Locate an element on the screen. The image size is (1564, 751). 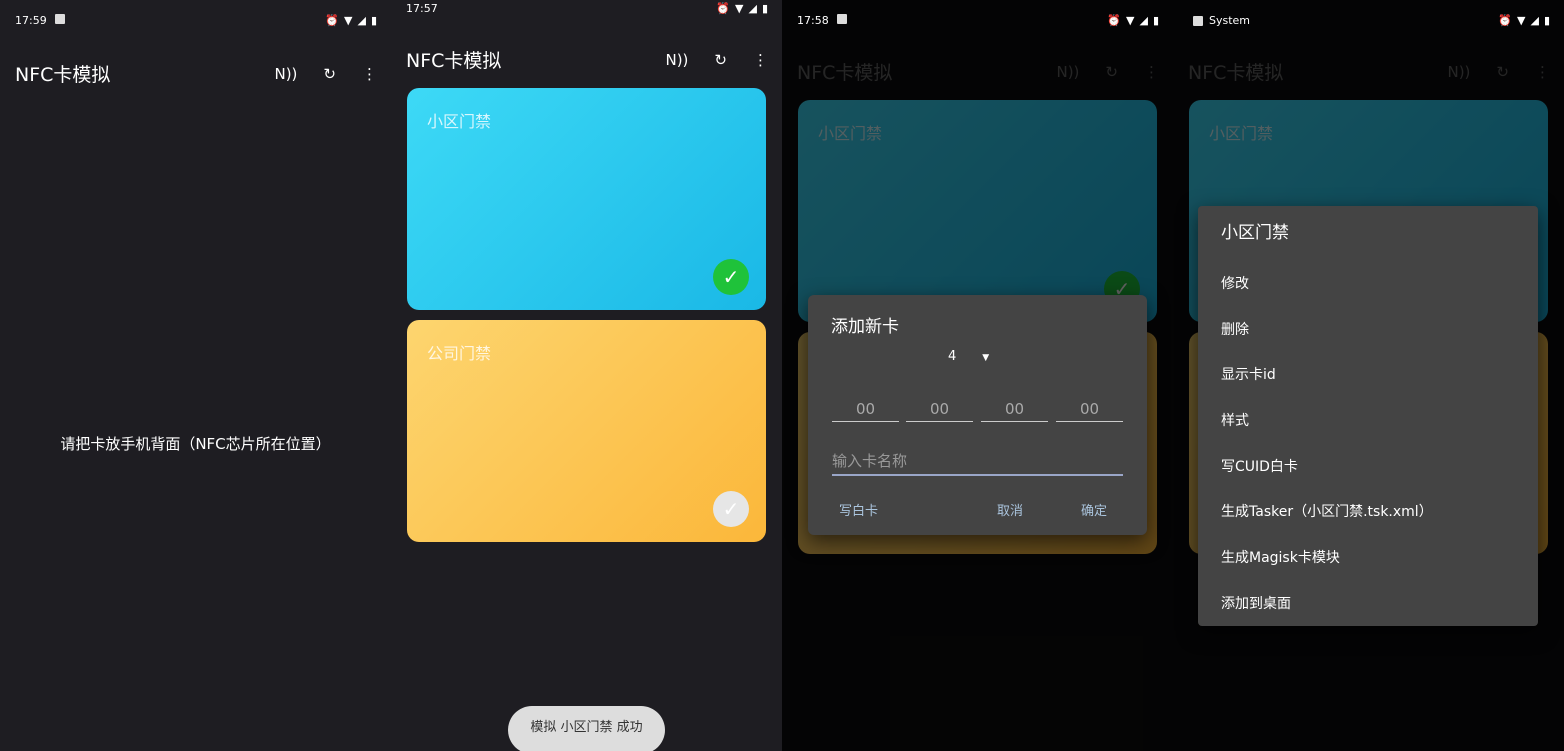
byte-field-3: 00 is located at coordinates (1014, 411).